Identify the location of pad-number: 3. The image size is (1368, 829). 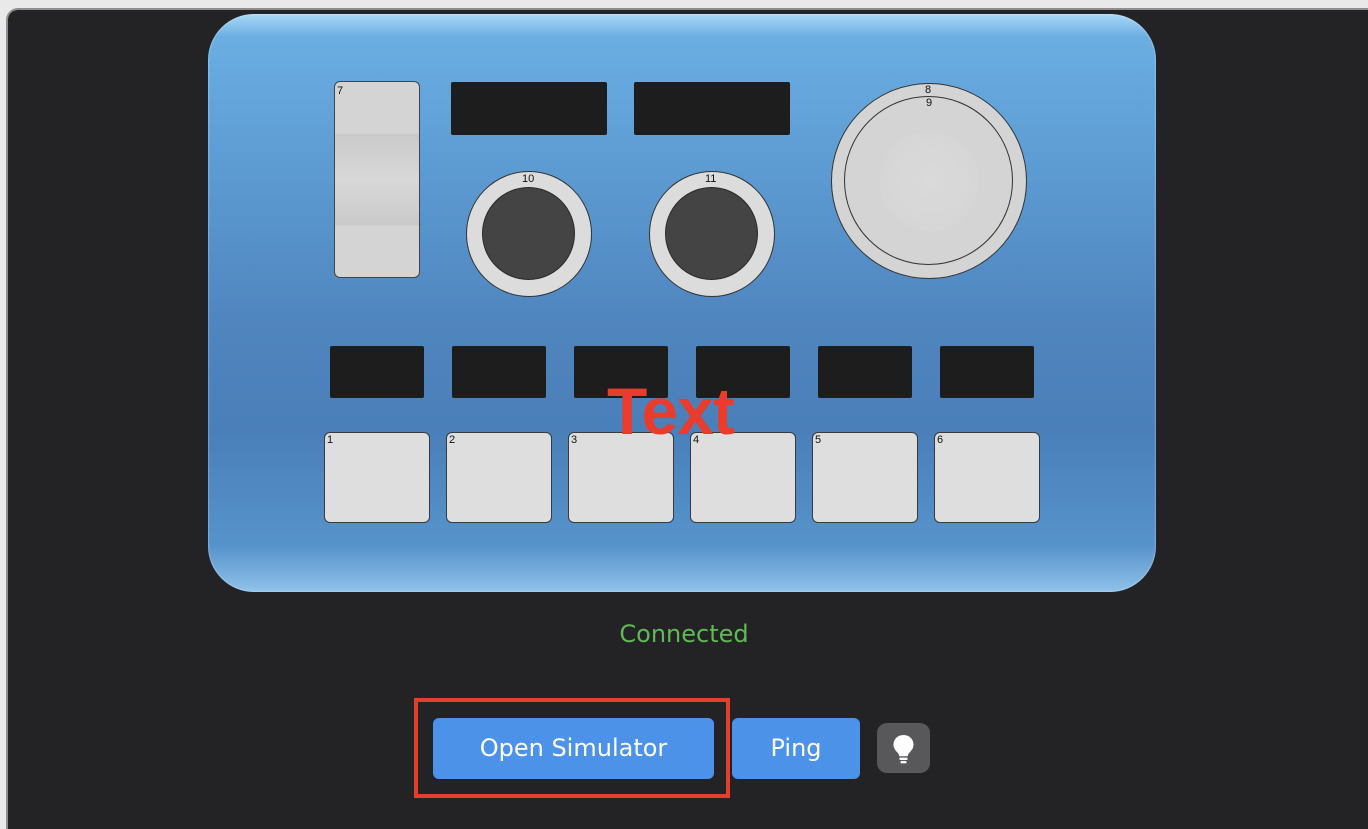
(574, 440).